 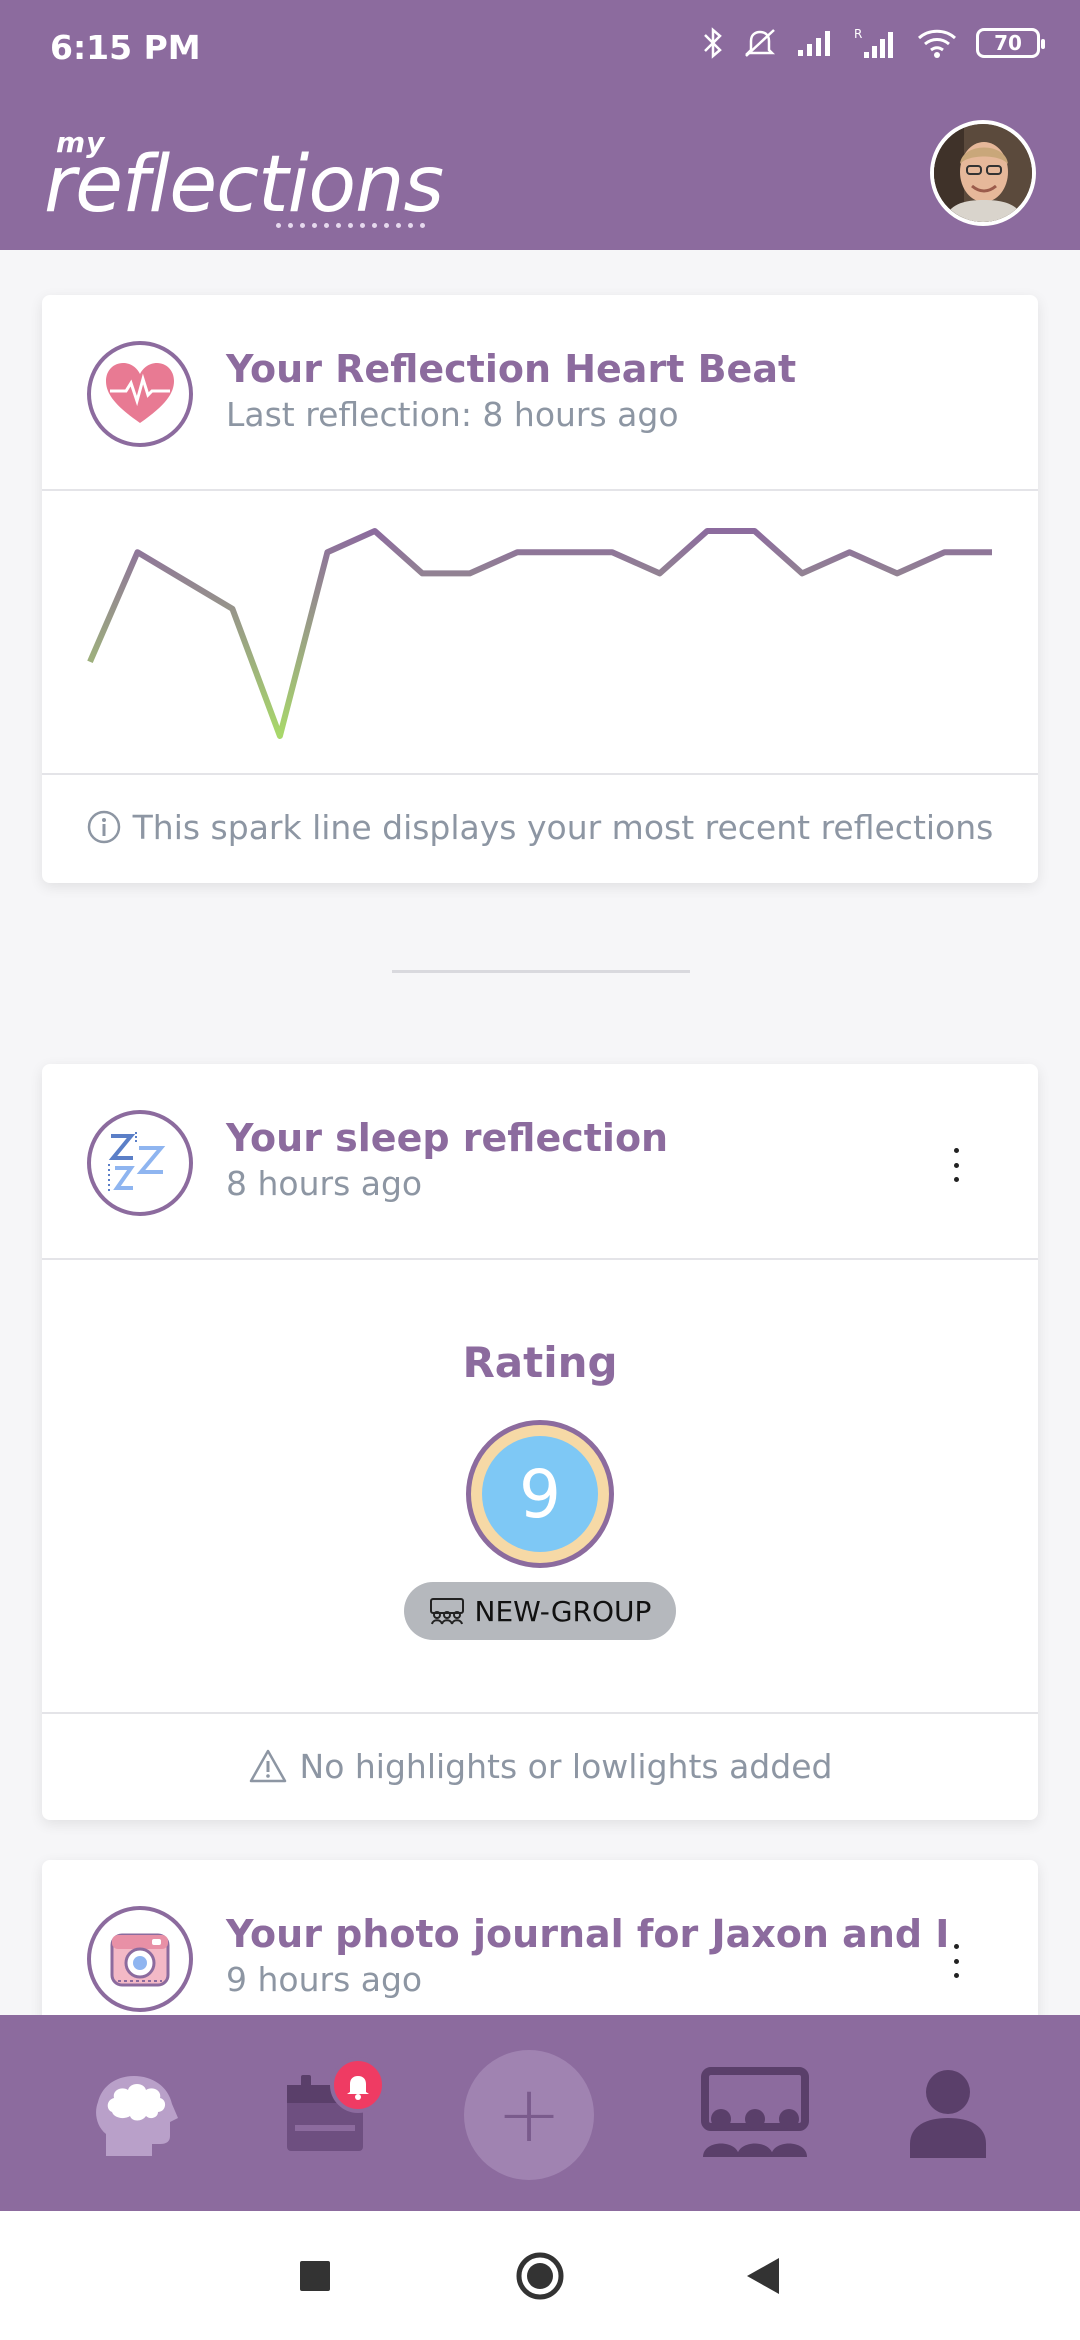 I want to click on group-chip-label: NEW-GROUP, so click(x=563, y=1611).